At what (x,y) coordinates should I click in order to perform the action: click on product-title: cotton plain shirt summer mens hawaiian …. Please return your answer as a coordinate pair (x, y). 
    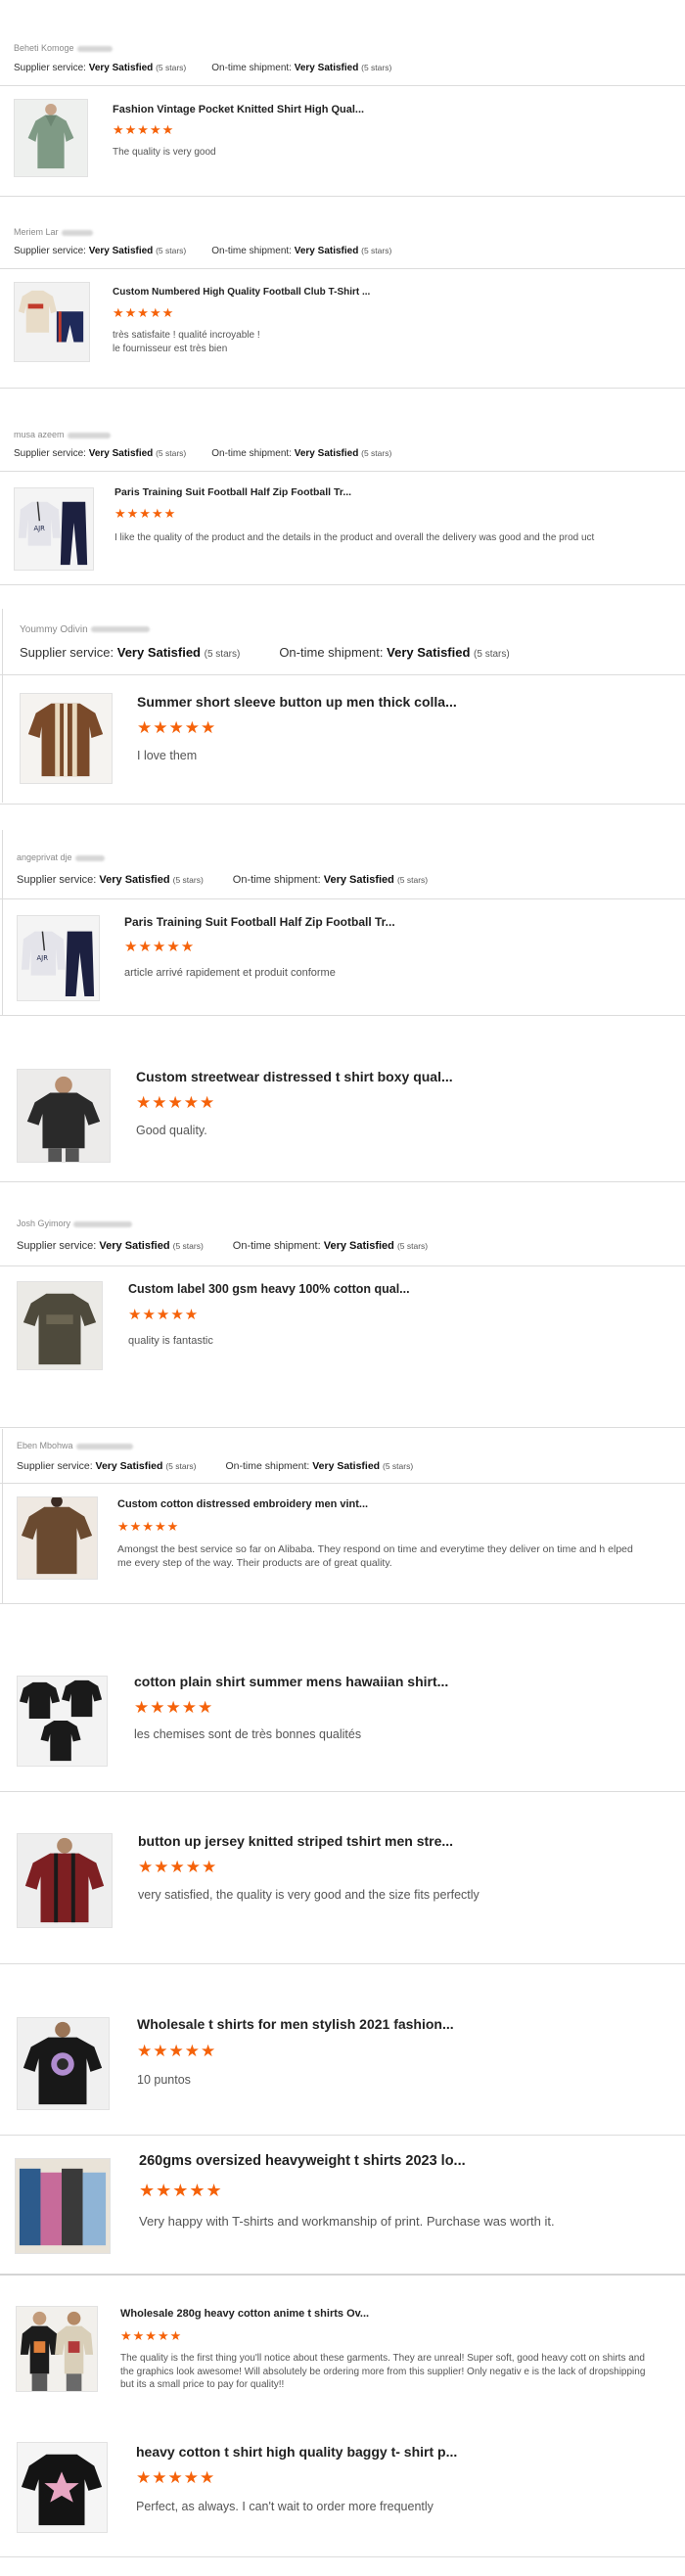
    Looking at the image, I should click on (291, 1682).